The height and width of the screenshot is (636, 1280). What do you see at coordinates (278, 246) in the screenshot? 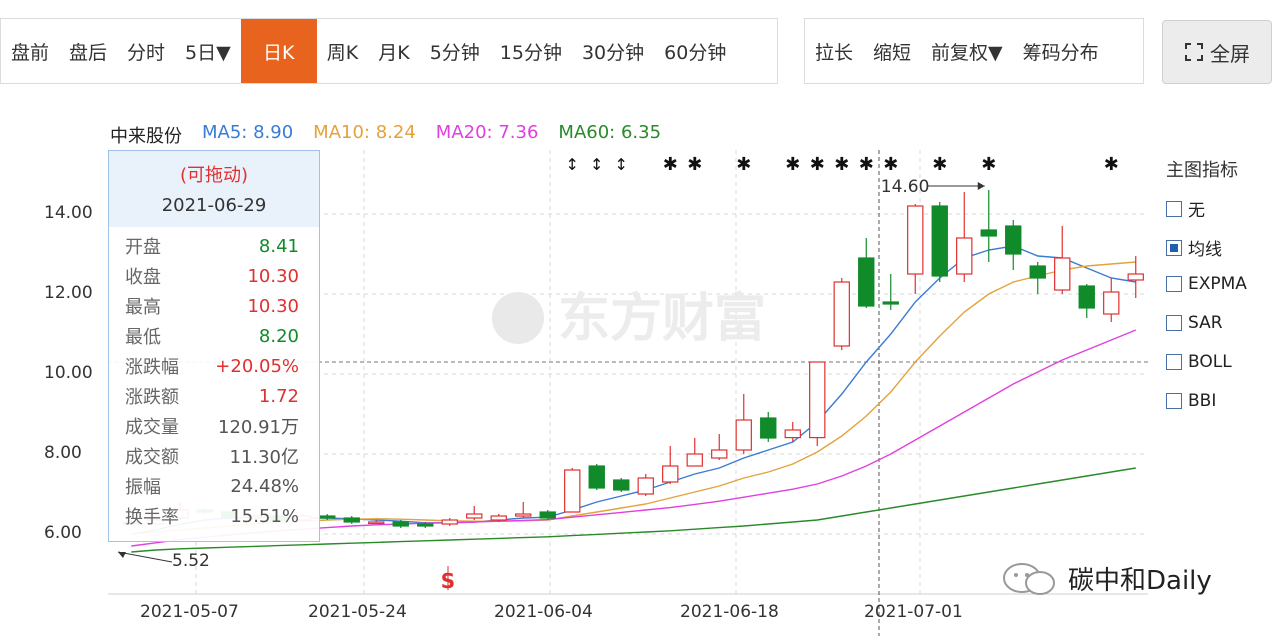
I see `tooltip-value: 8.41` at bounding box center [278, 246].